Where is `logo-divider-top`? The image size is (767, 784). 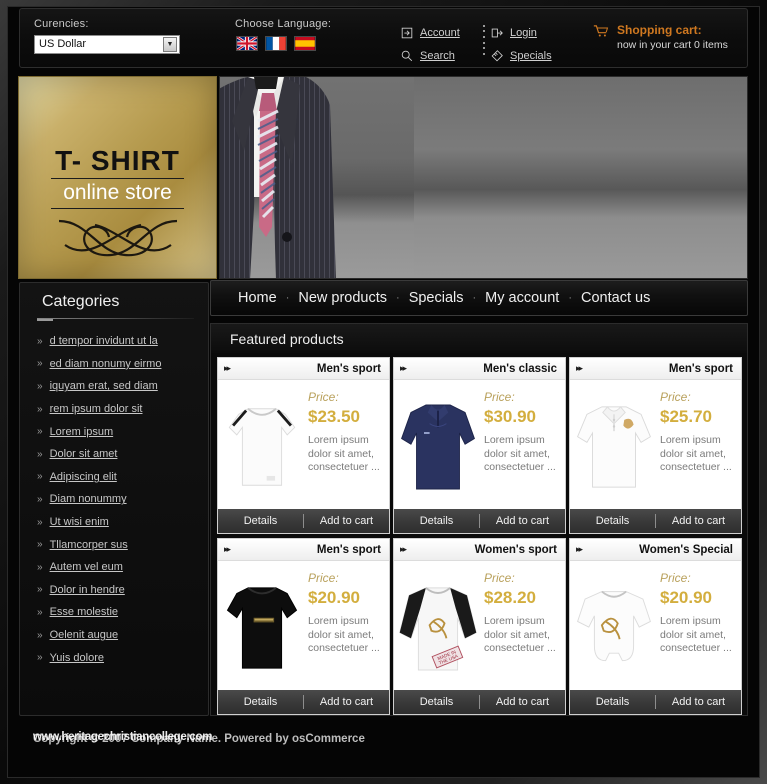
logo-divider-top is located at coordinates (117, 178).